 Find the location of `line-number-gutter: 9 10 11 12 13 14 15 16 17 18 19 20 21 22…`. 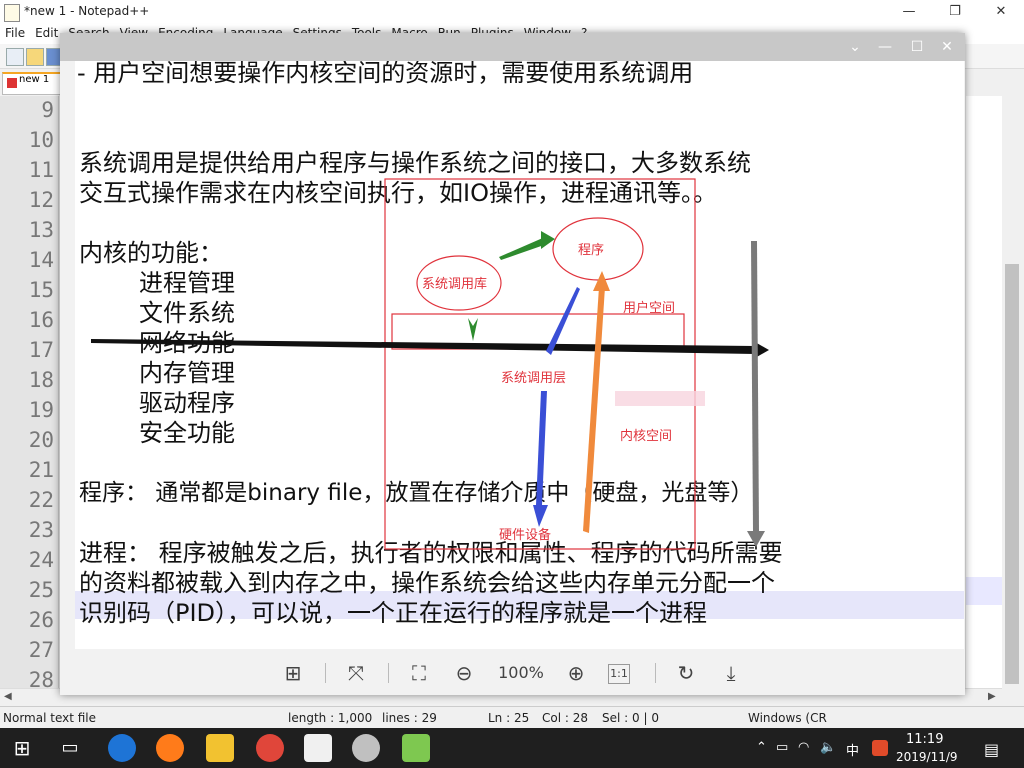

line-number-gutter: 9 10 11 12 13 14 15 16 17 18 19 20 21 22… is located at coordinates (29, 392).